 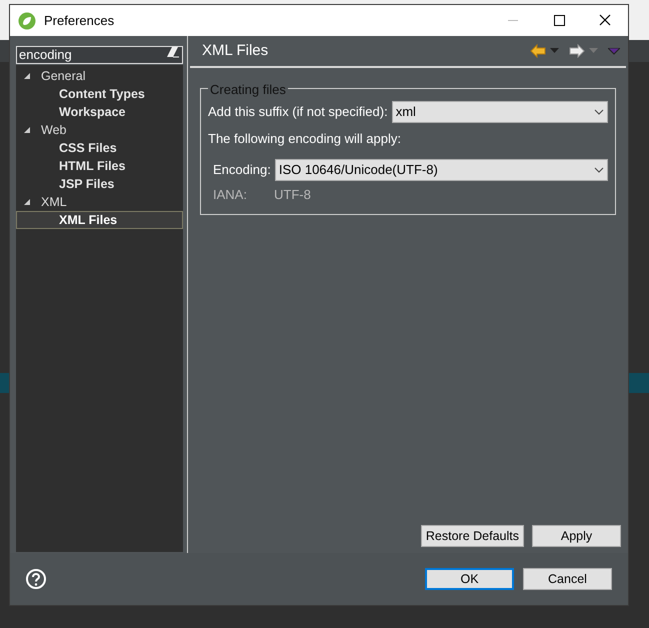 I want to click on suffix-label: Add this suffix (if not specified):, so click(x=298, y=112).